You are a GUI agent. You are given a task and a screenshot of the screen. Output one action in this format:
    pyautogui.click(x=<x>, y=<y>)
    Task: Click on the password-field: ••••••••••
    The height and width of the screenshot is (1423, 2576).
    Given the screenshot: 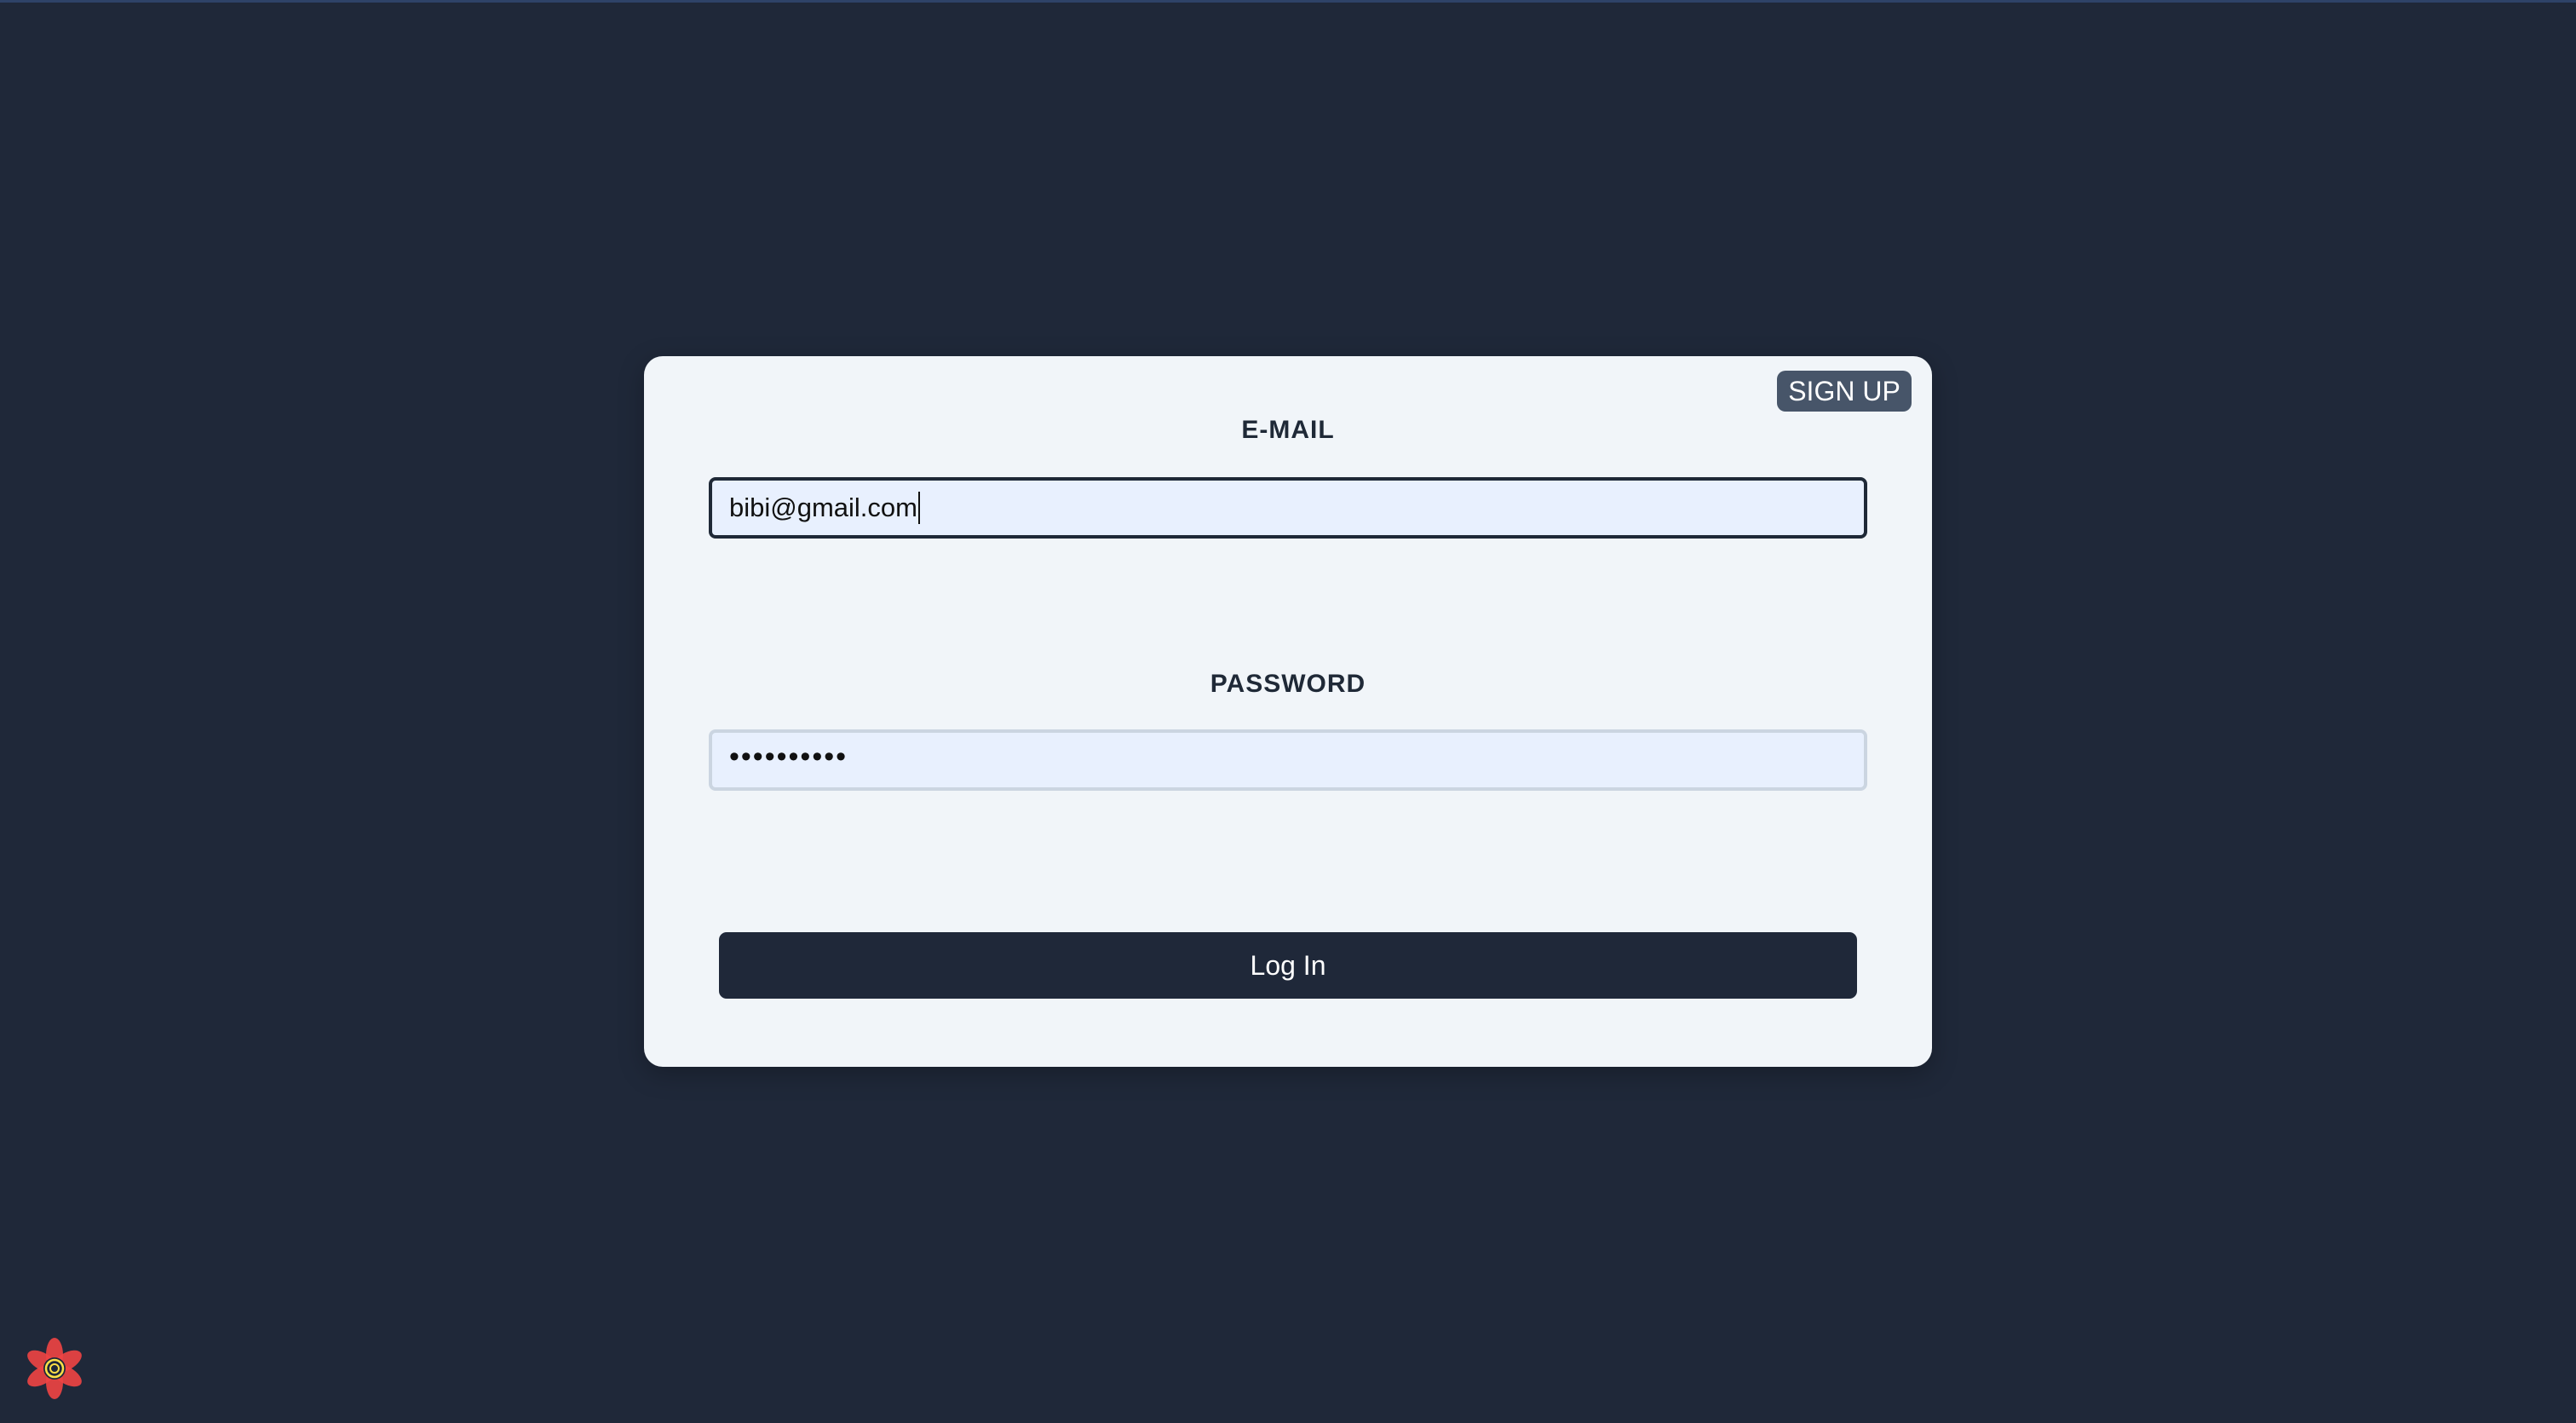 What is the action you would take?
    pyautogui.click(x=1288, y=760)
    